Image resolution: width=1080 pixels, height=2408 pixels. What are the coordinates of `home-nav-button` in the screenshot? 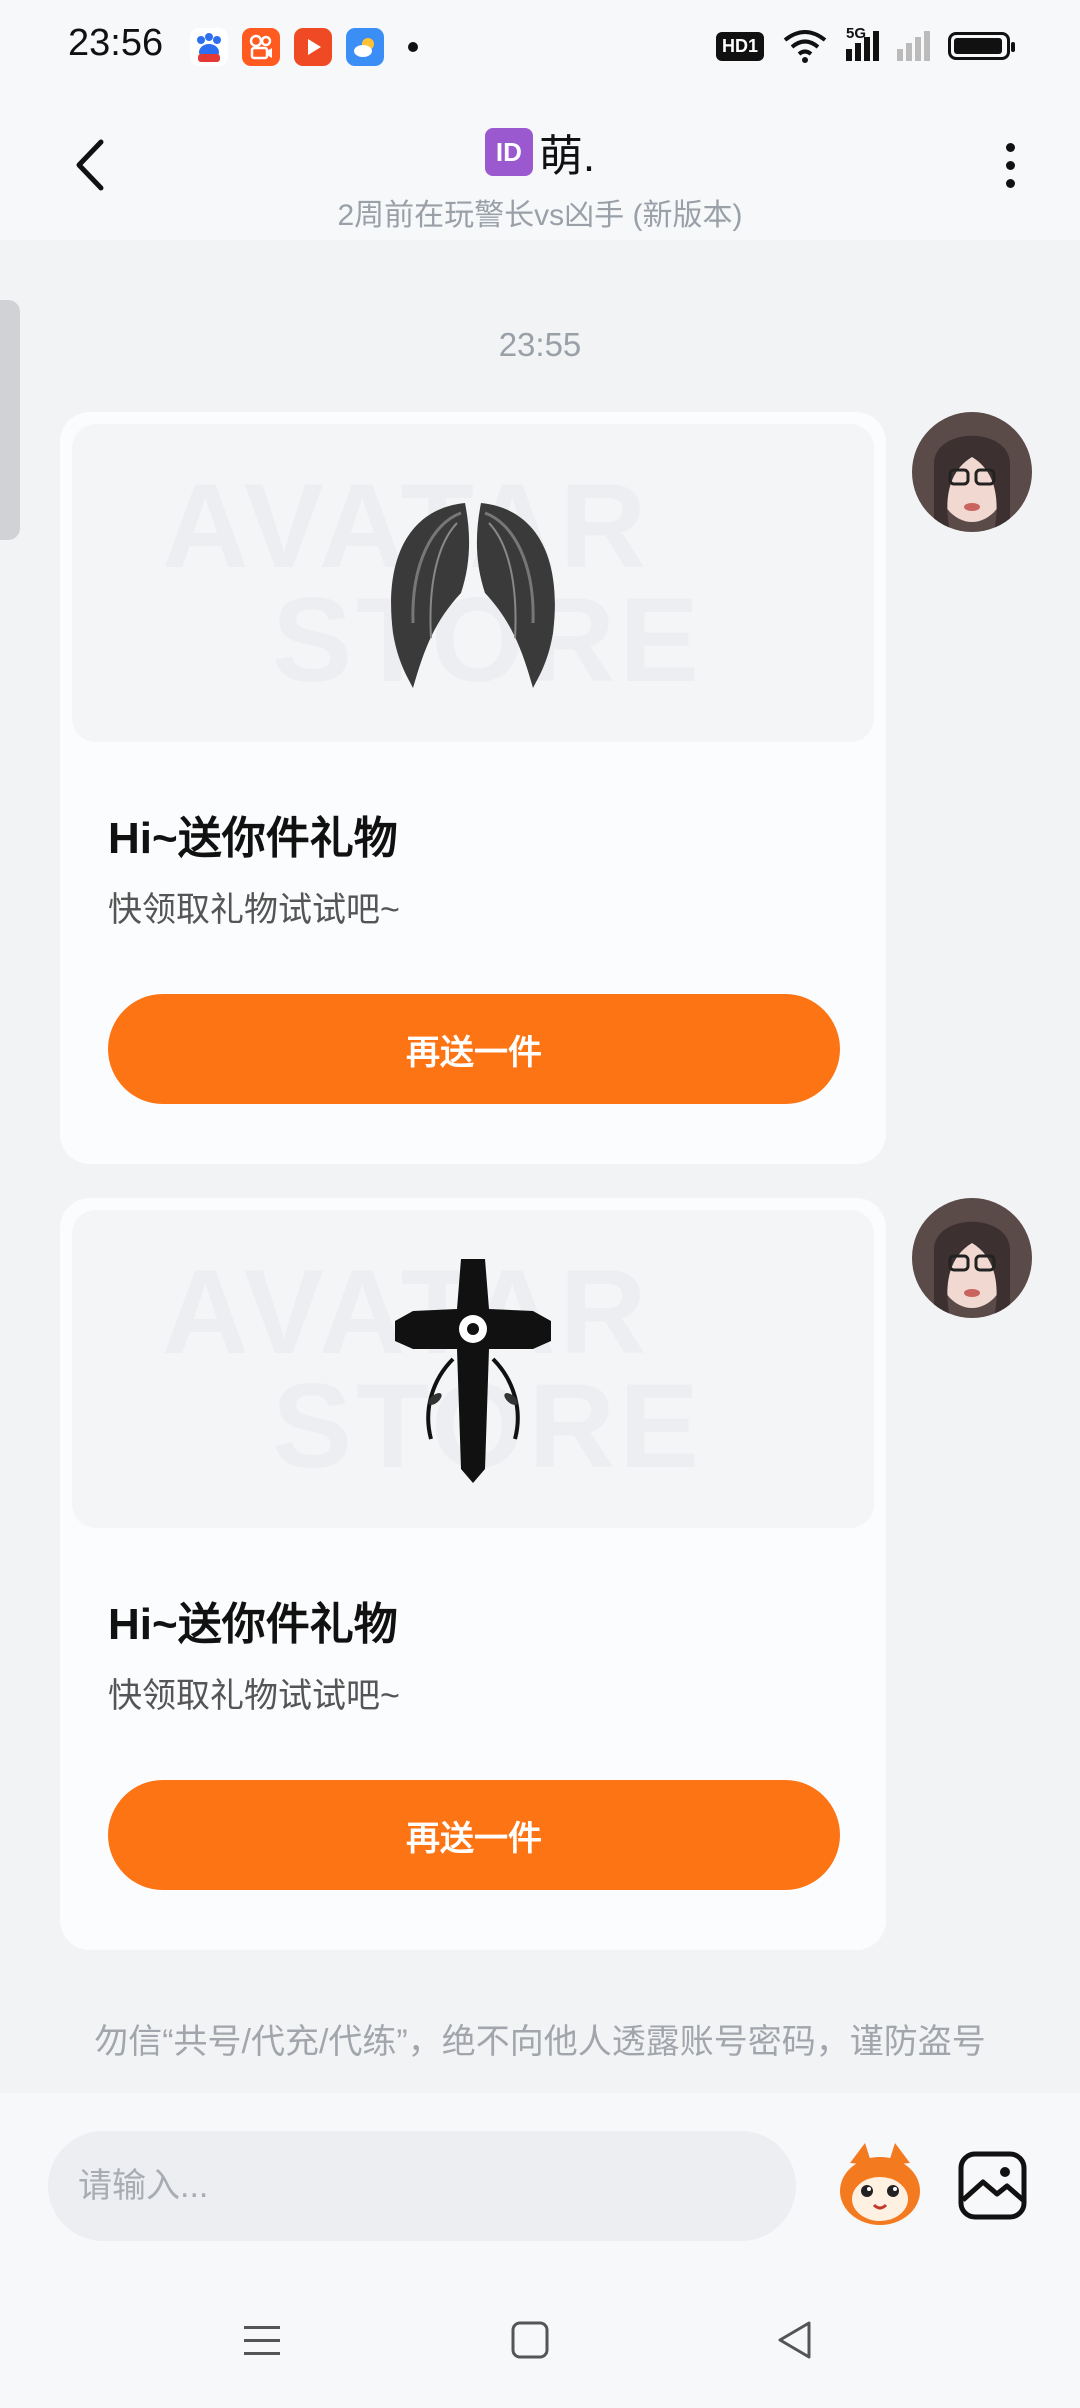 It's located at (530, 2340).